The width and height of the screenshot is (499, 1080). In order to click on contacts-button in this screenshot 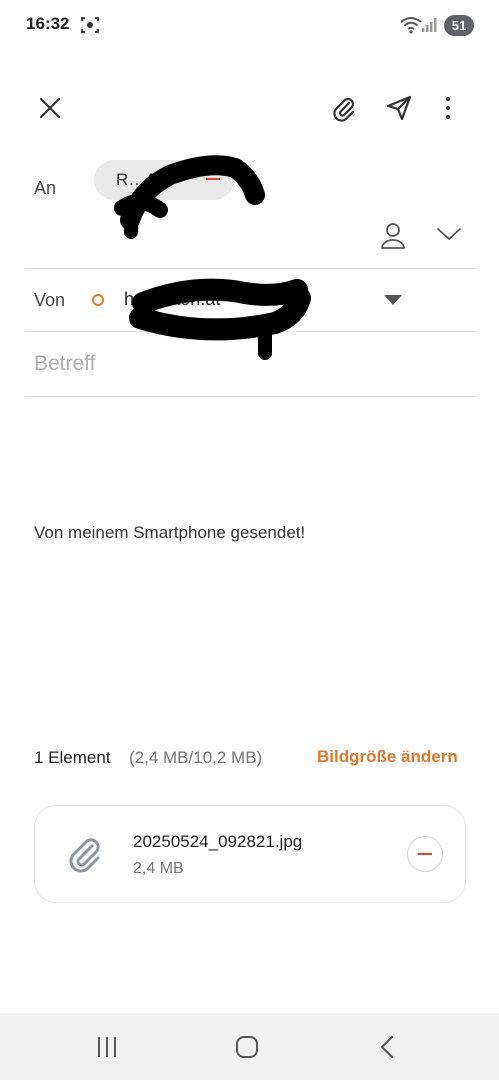, I will do `click(393, 238)`.